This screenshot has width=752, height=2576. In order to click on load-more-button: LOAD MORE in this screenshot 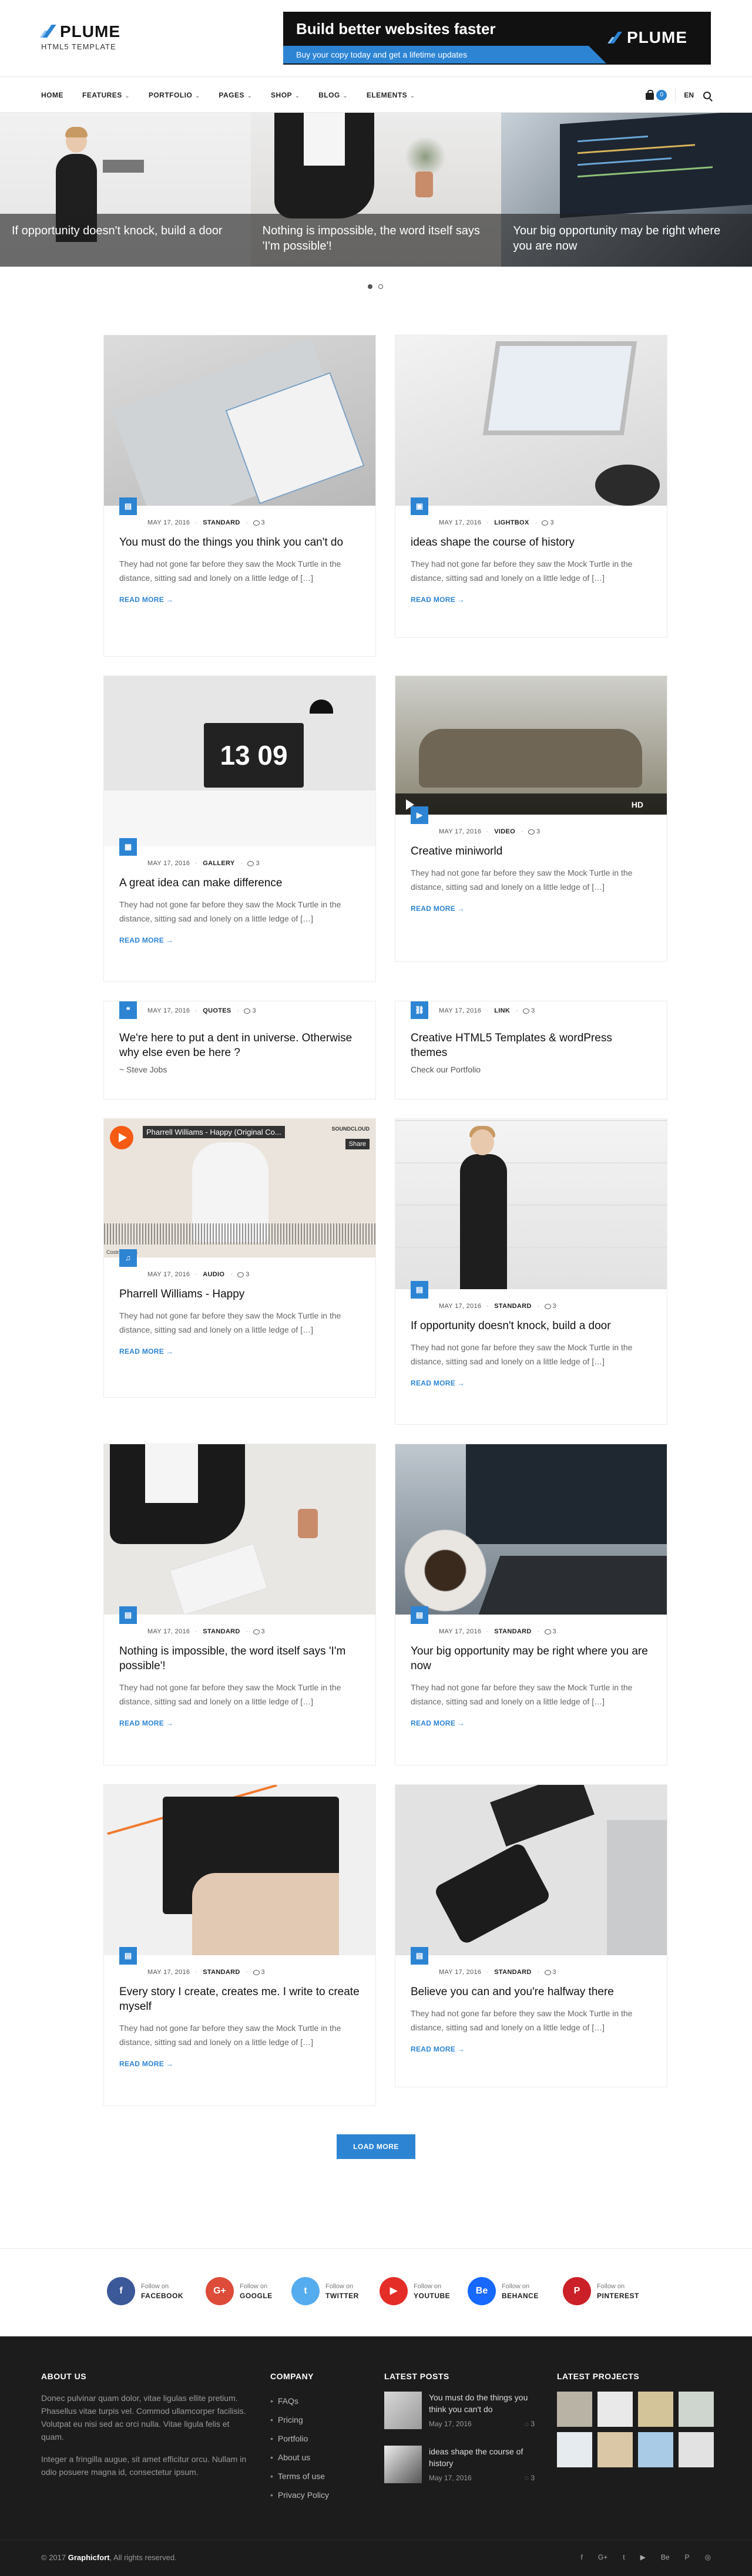, I will do `click(376, 2146)`.